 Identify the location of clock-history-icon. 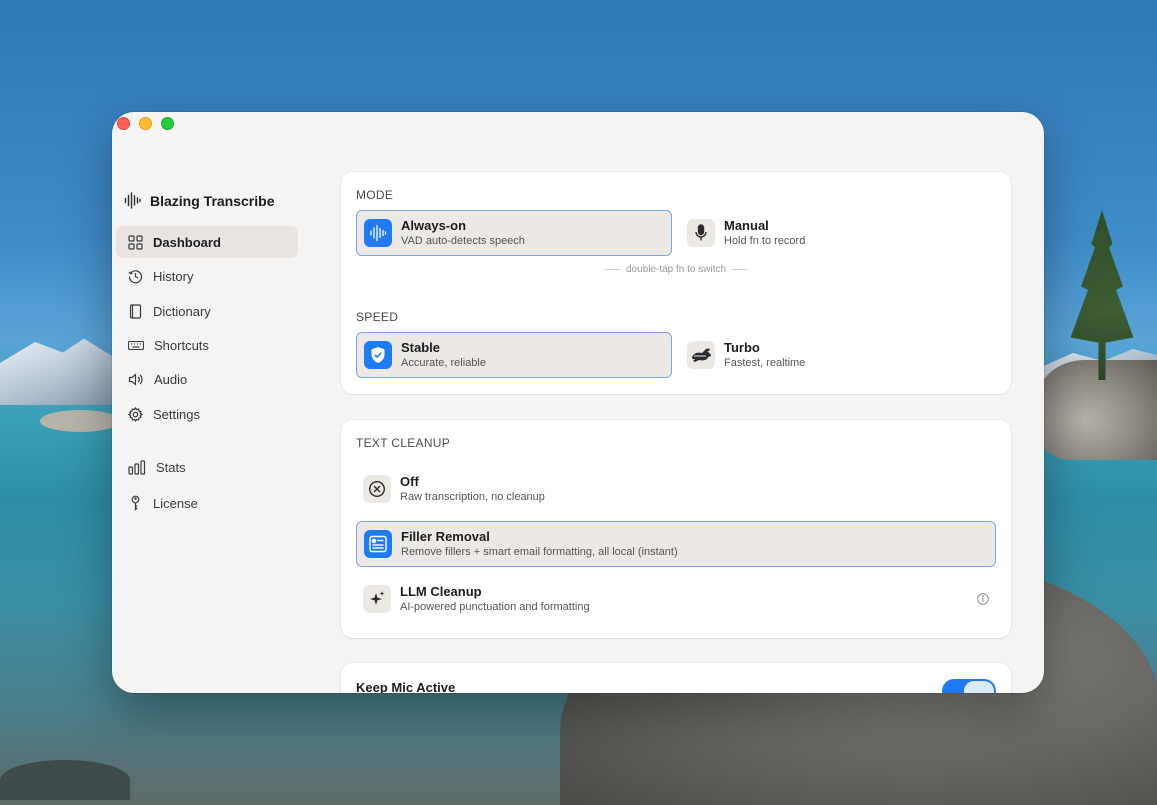
(135, 276).